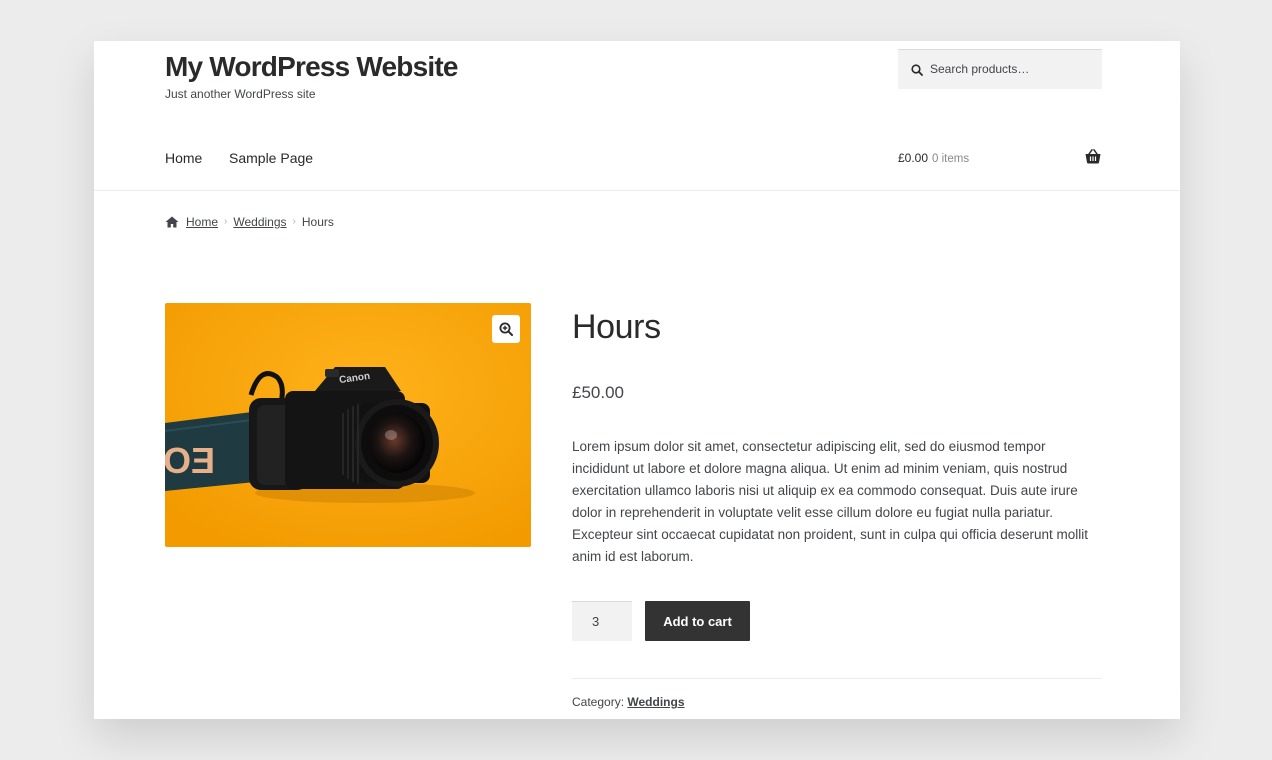  What do you see at coordinates (317, 222) in the screenshot?
I see `breadcrumb-current: Hours` at bounding box center [317, 222].